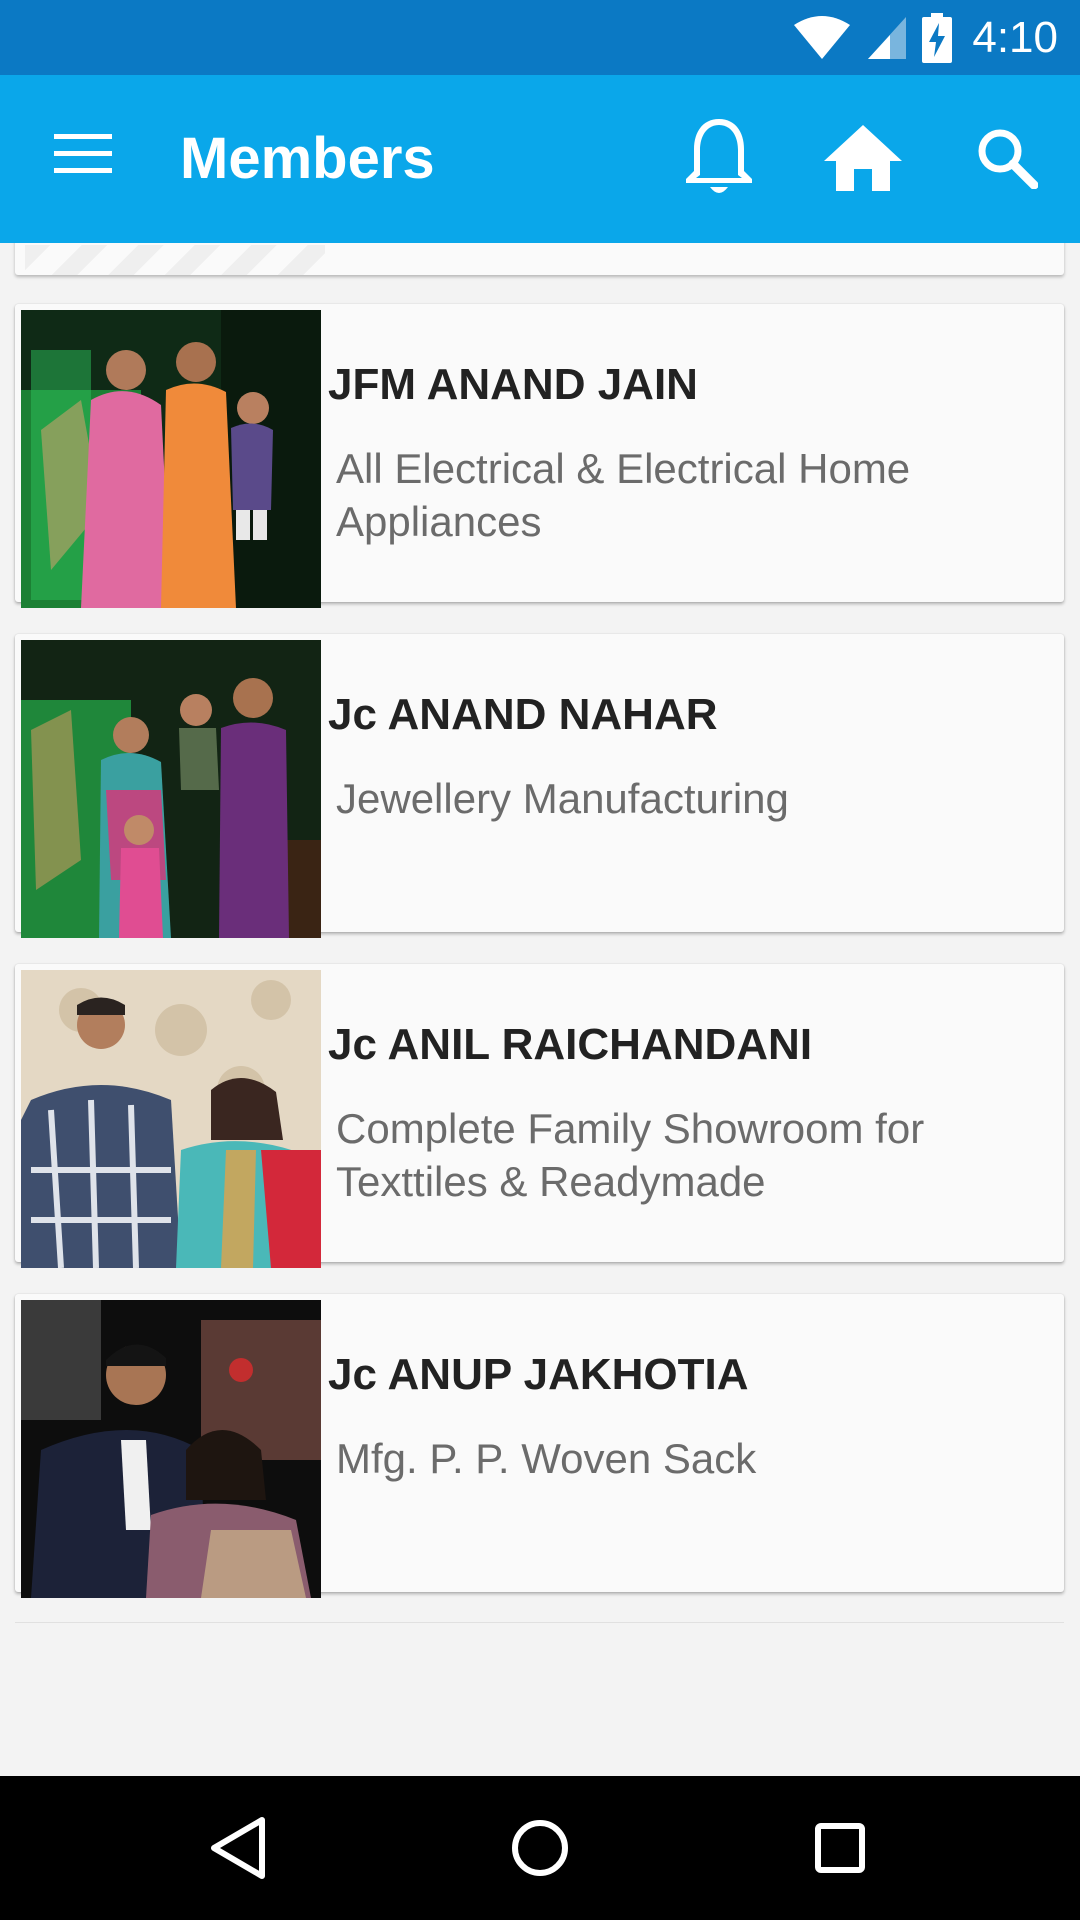  I want to click on member-name: Jc ANAND NAHAR, so click(523, 714).